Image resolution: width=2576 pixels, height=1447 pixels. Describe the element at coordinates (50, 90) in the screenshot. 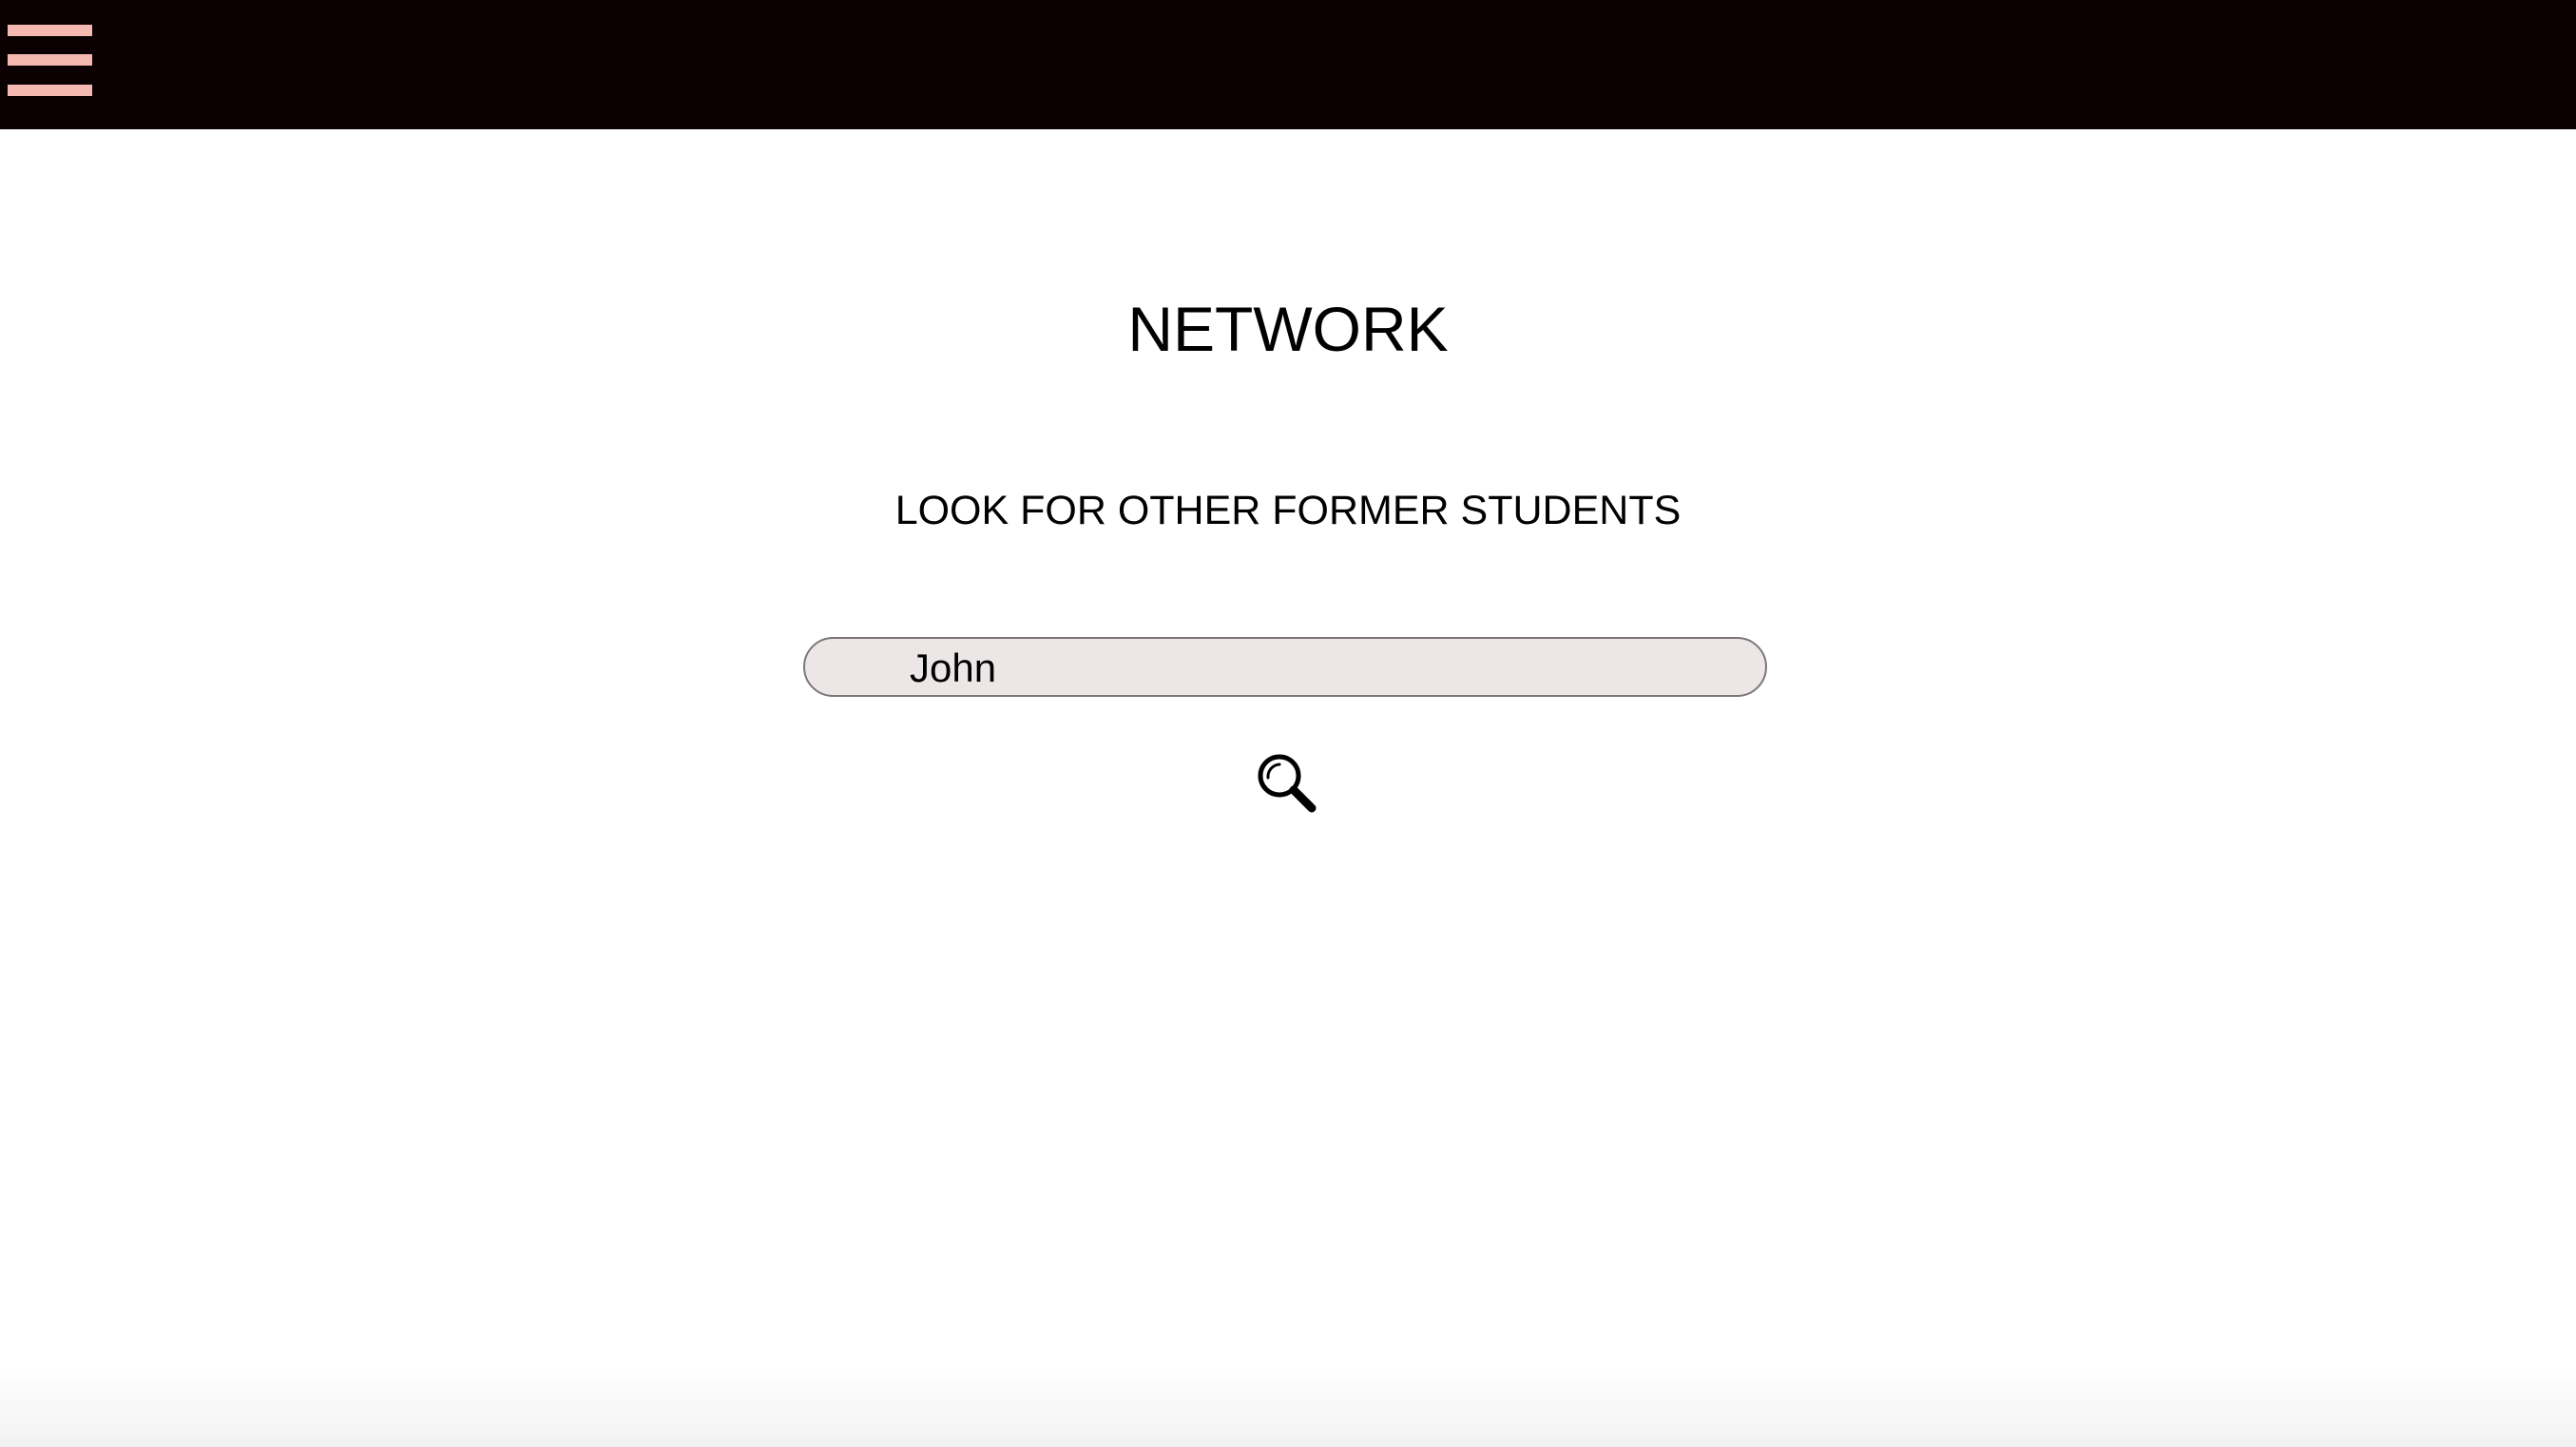

I see `hamburger-menu-icon-bar-bottom` at that location.